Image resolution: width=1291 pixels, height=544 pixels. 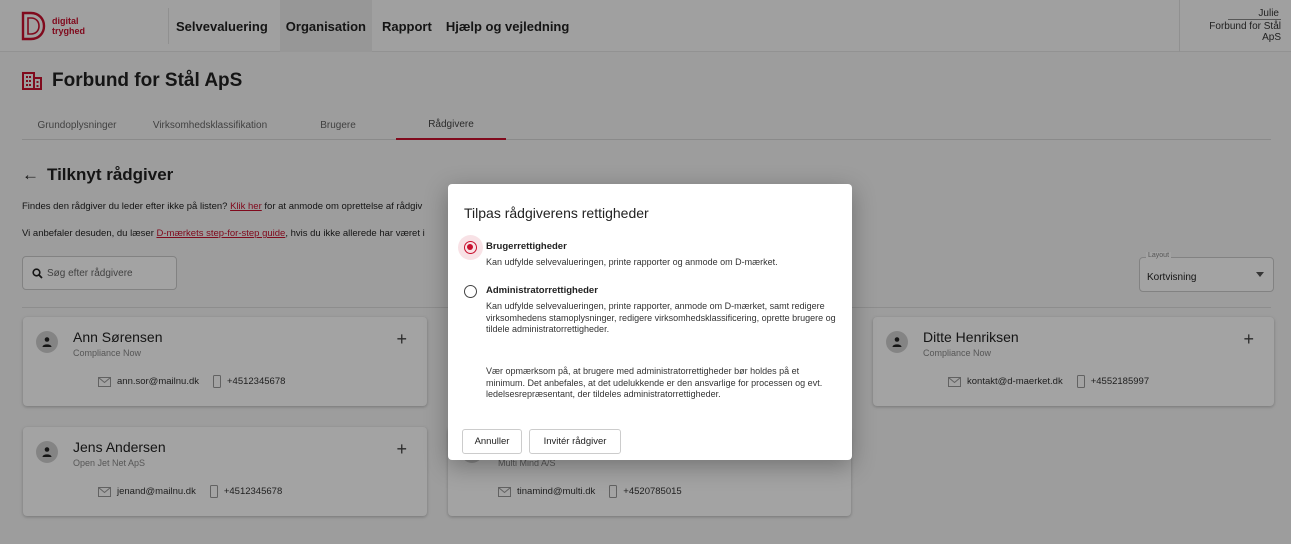 What do you see at coordinates (470, 291) in the screenshot?
I see `radio-admin-rights` at bounding box center [470, 291].